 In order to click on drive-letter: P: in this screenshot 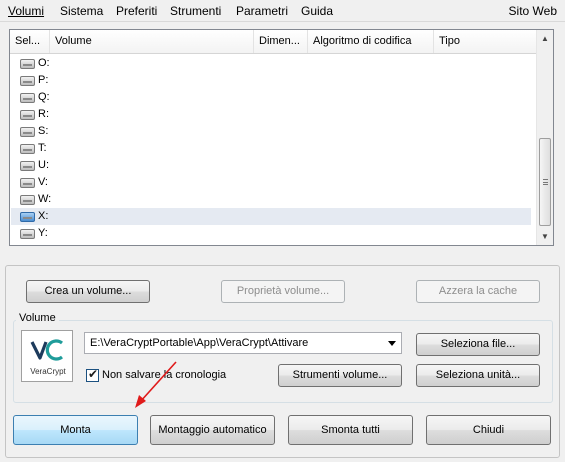, I will do `click(43, 80)`.